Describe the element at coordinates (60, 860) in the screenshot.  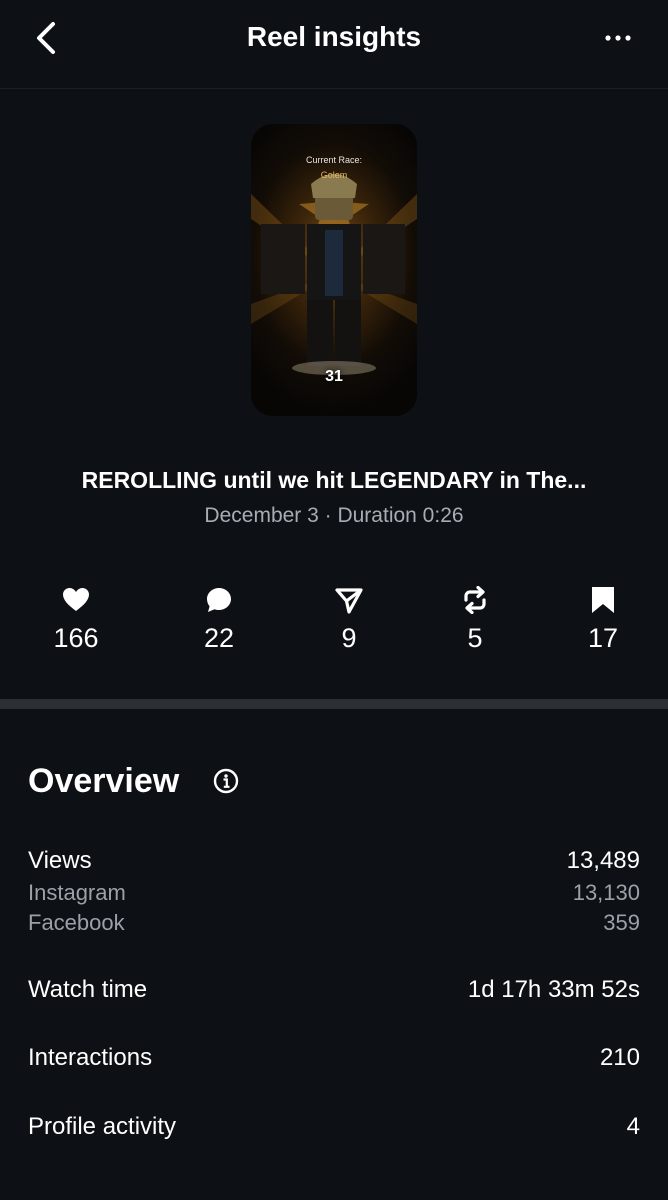
I see `views-label: Views` at that location.